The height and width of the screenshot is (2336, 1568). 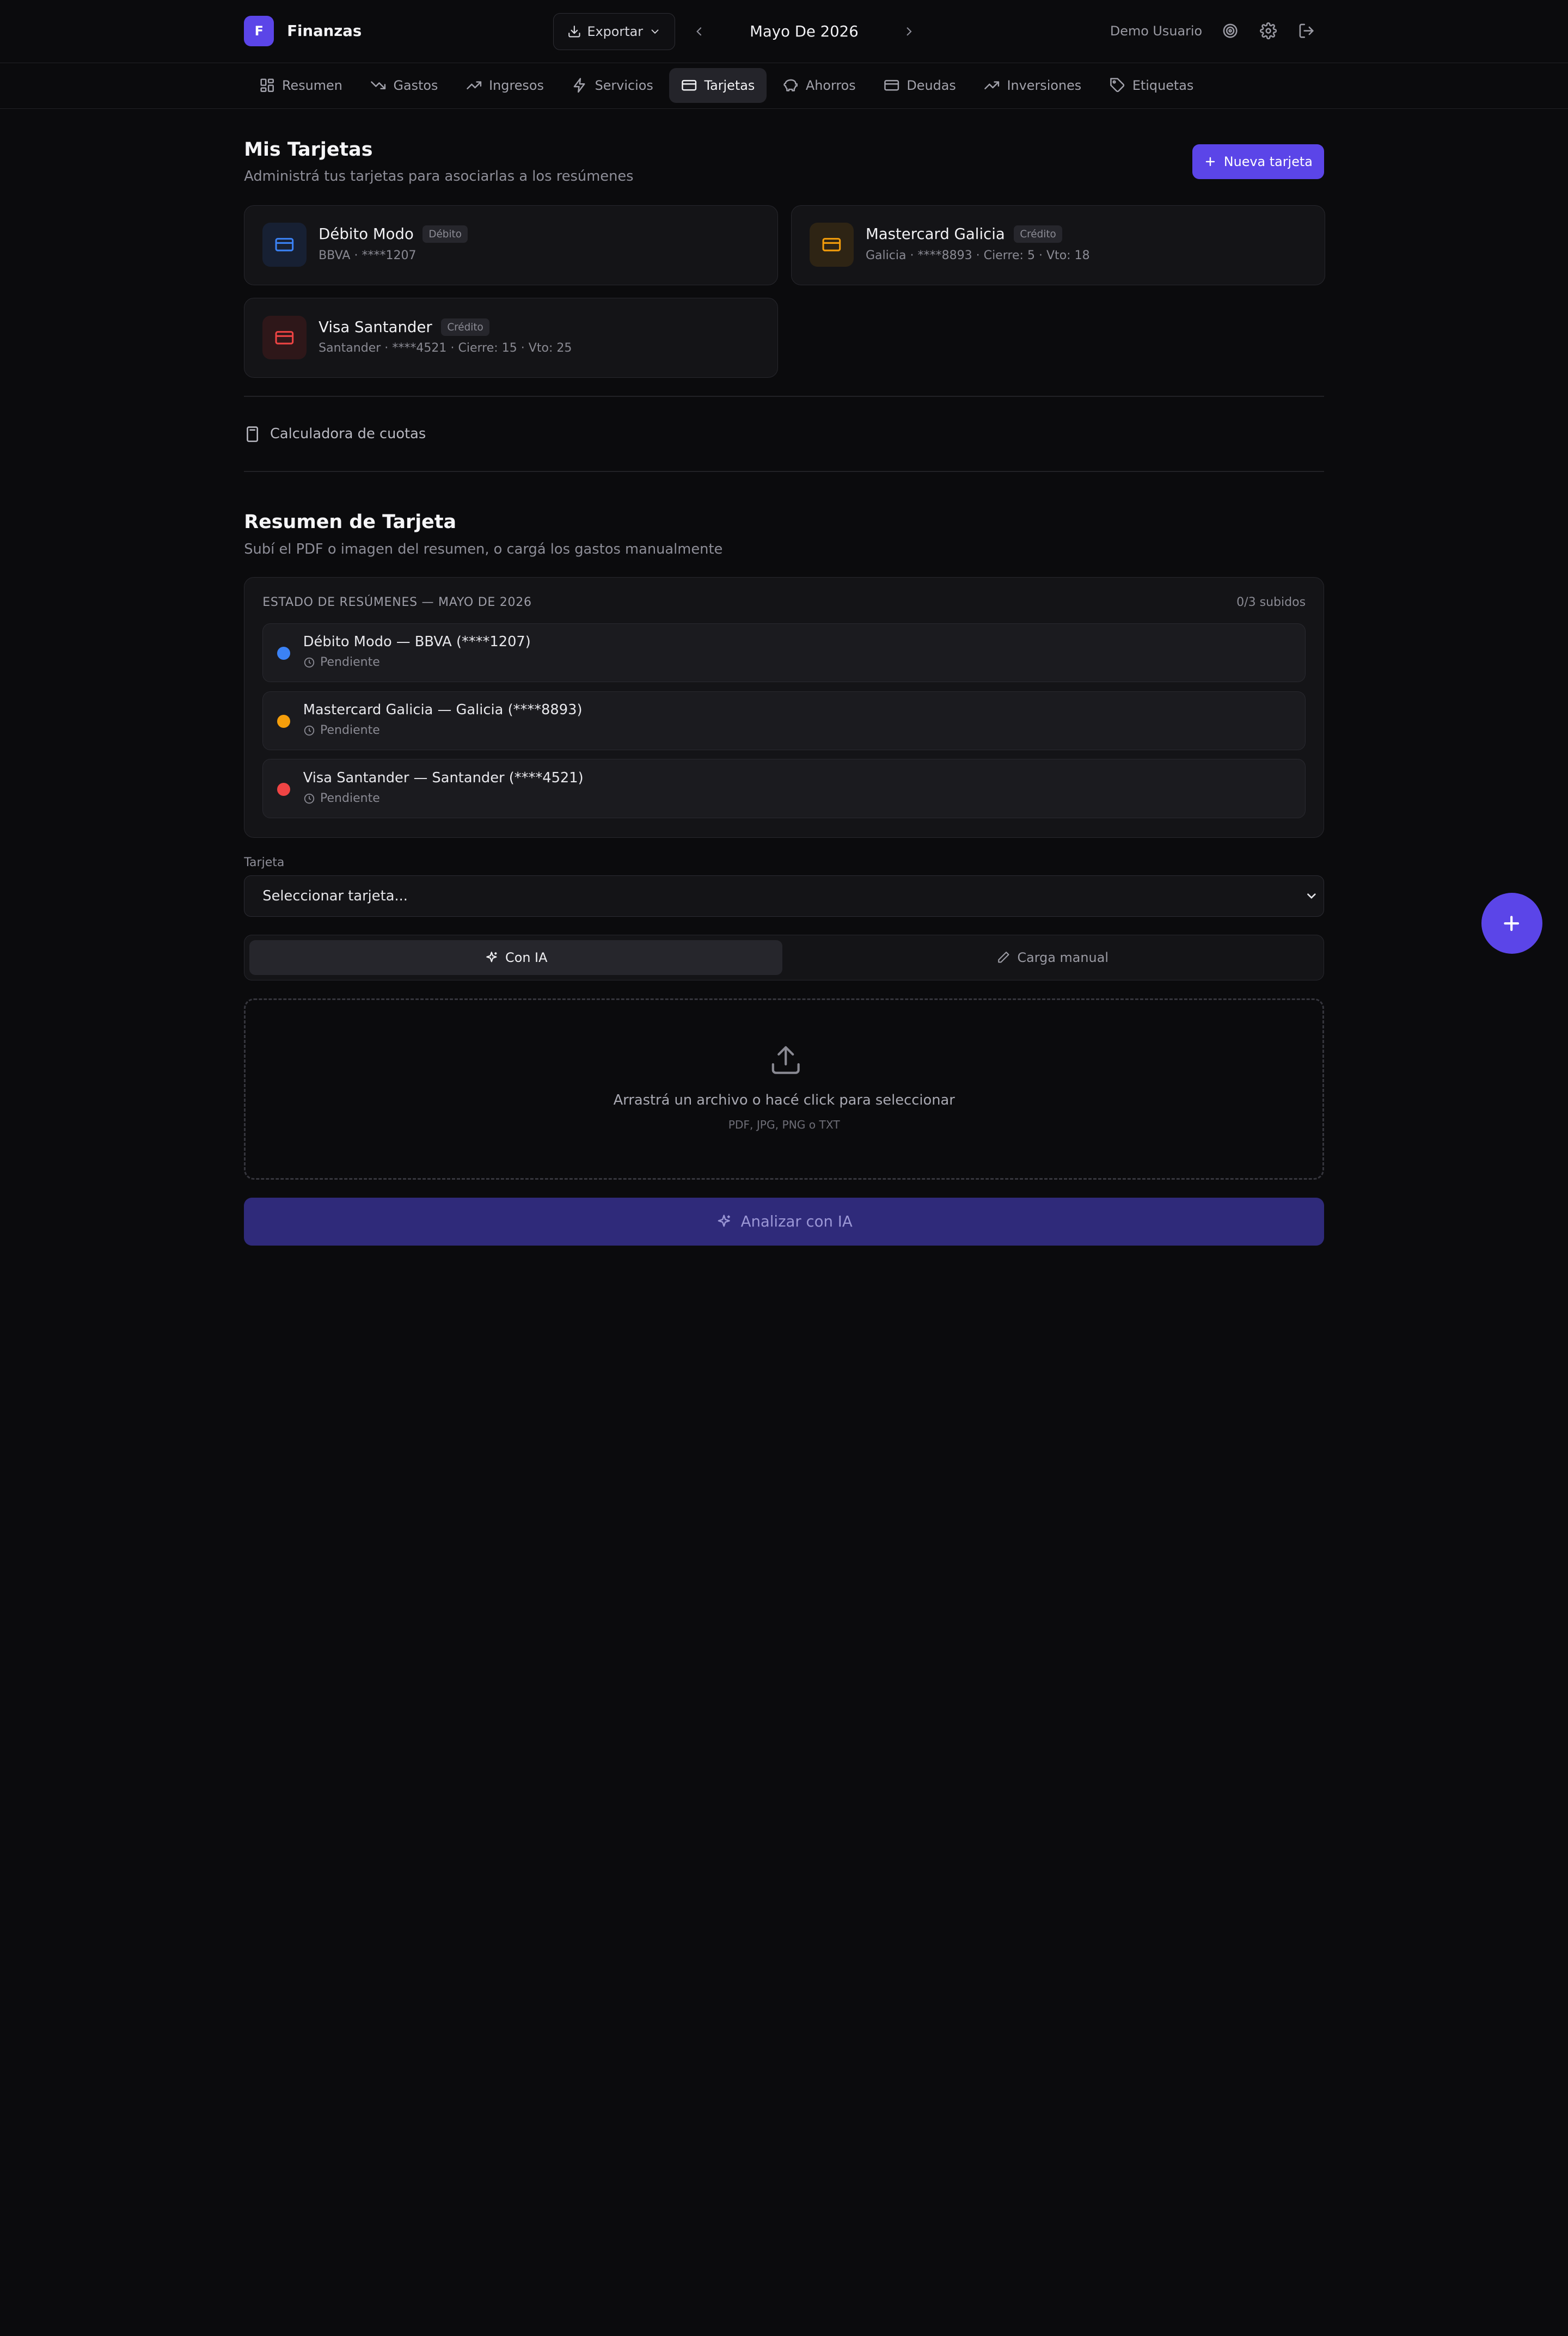 I want to click on export-label: Exportar, so click(x=615, y=31).